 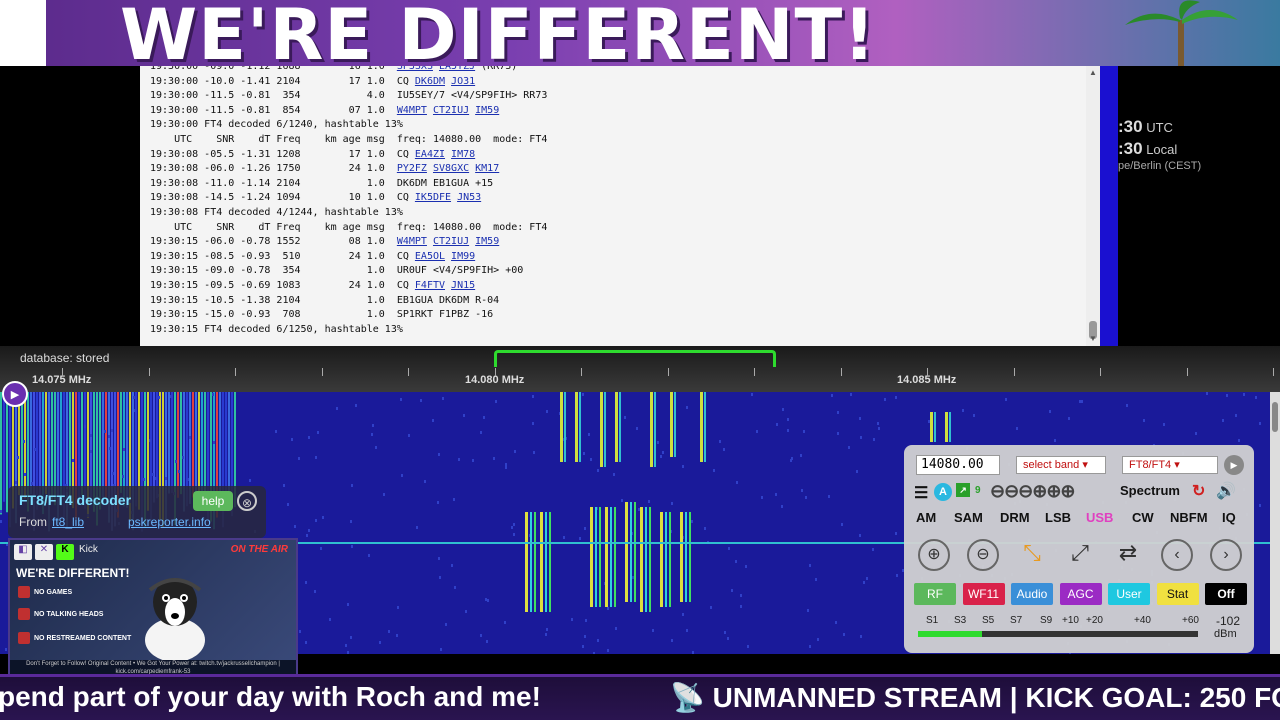 What do you see at coordinates (430, 285) in the screenshot?
I see `callsign-link: F4FTV` at bounding box center [430, 285].